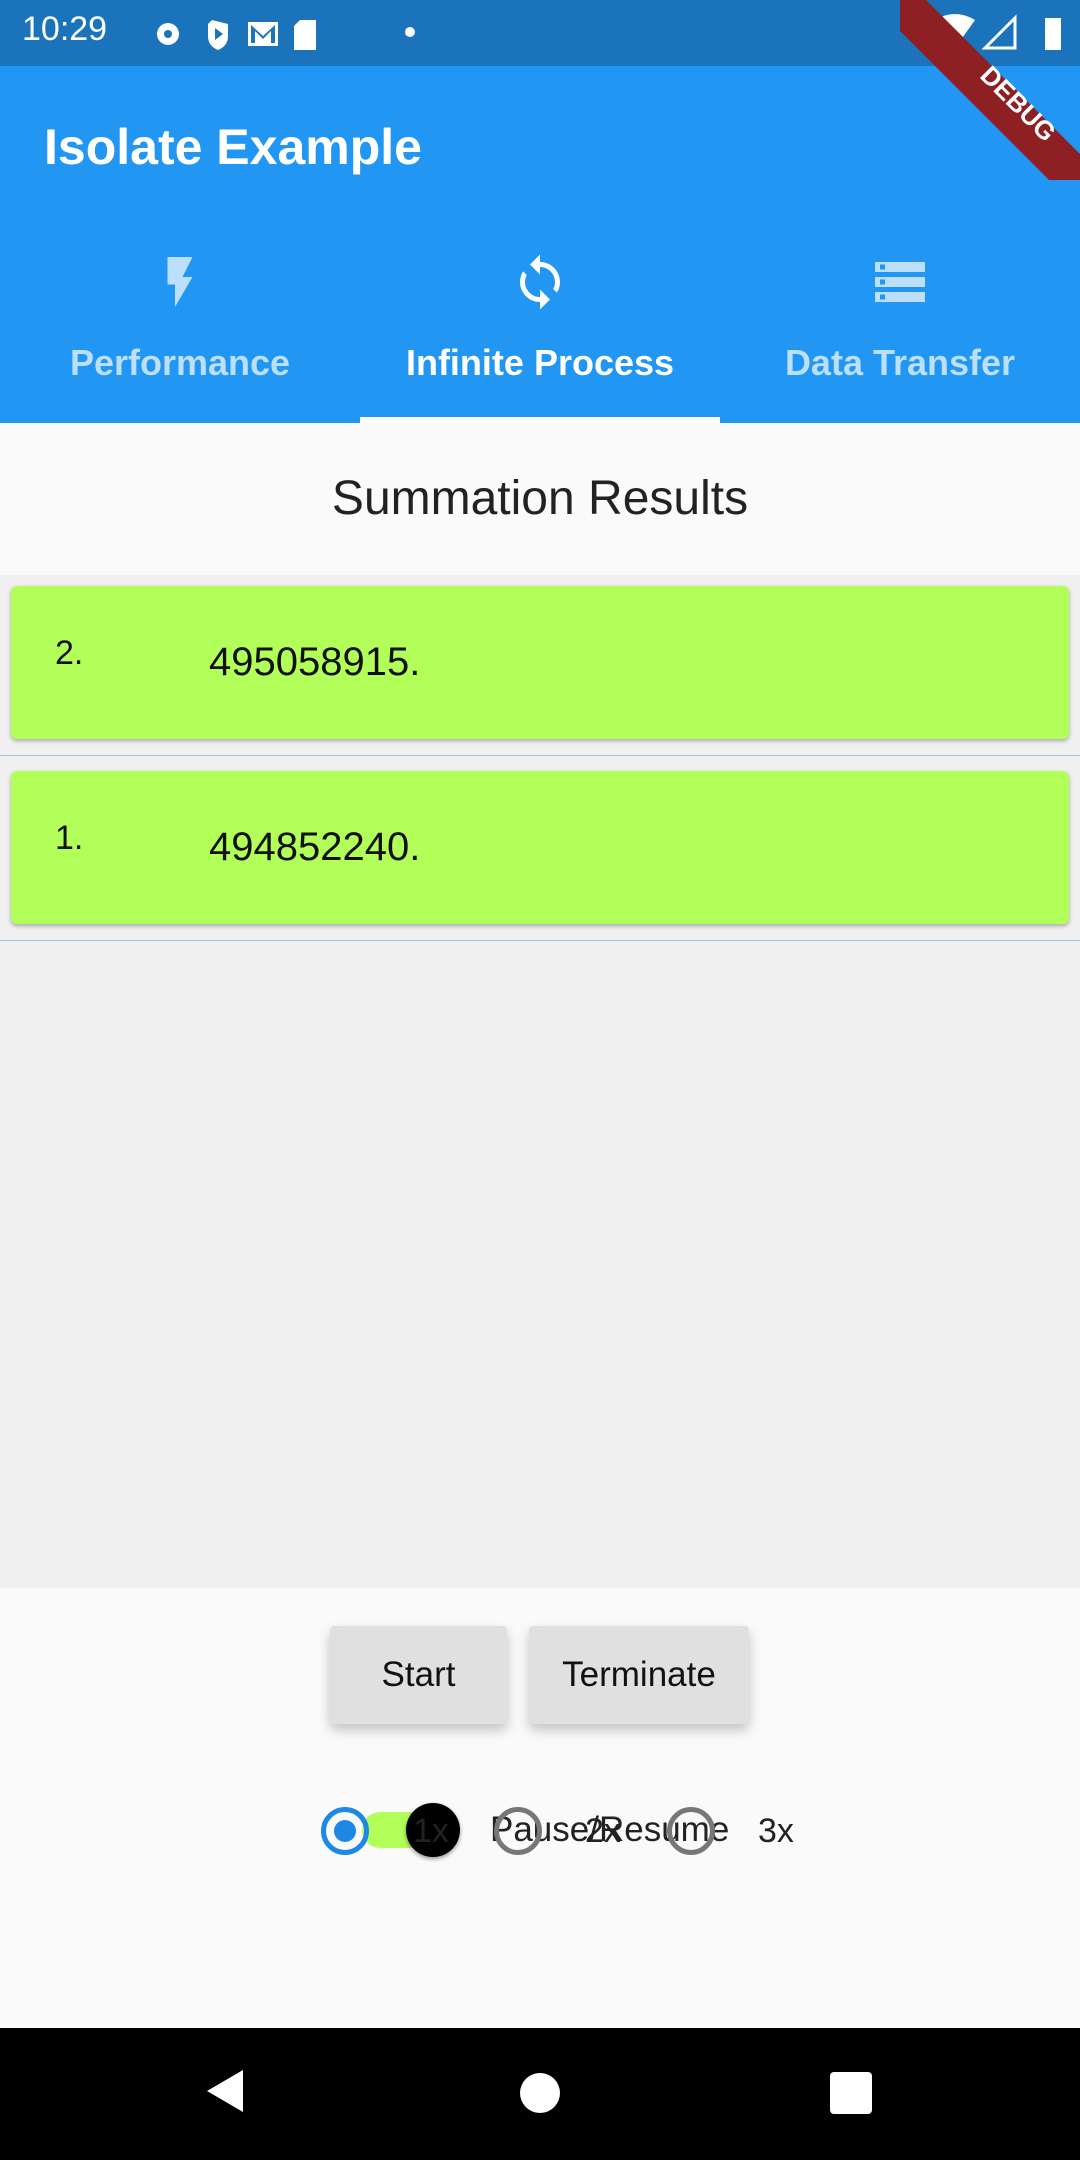 This screenshot has width=1080, height=2160. What do you see at coordinates (180, 362) in the screenshot?
I see `tab-label: Performance` at bounding box center [180, 362].